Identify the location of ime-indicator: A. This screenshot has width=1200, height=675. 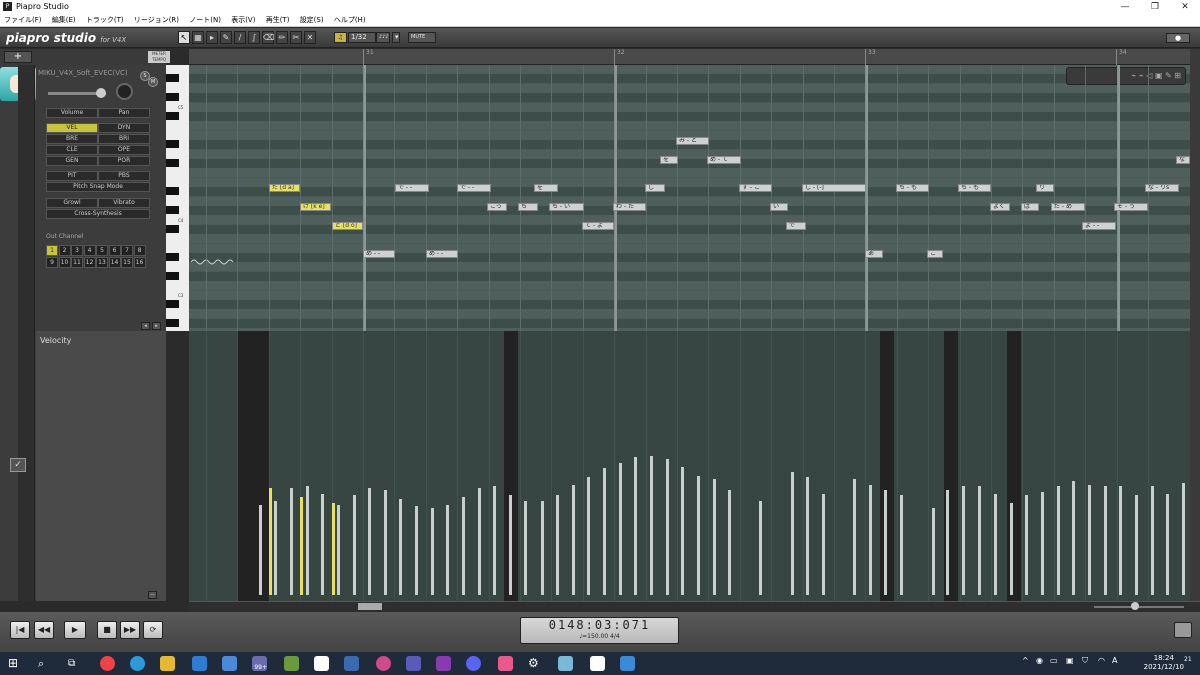
(1114, 660).